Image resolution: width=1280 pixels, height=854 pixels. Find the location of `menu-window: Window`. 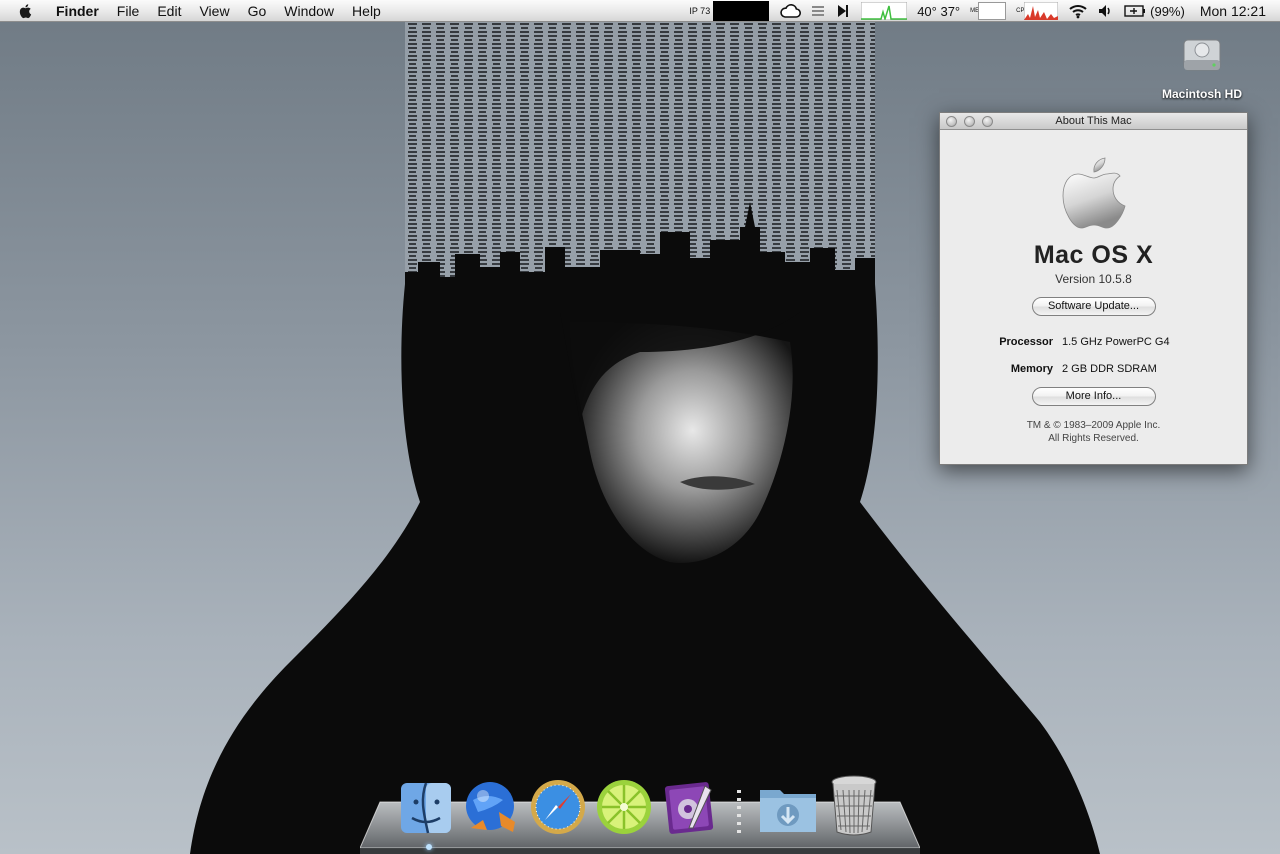

menu-window: Window is located at coordinates (309, 11).